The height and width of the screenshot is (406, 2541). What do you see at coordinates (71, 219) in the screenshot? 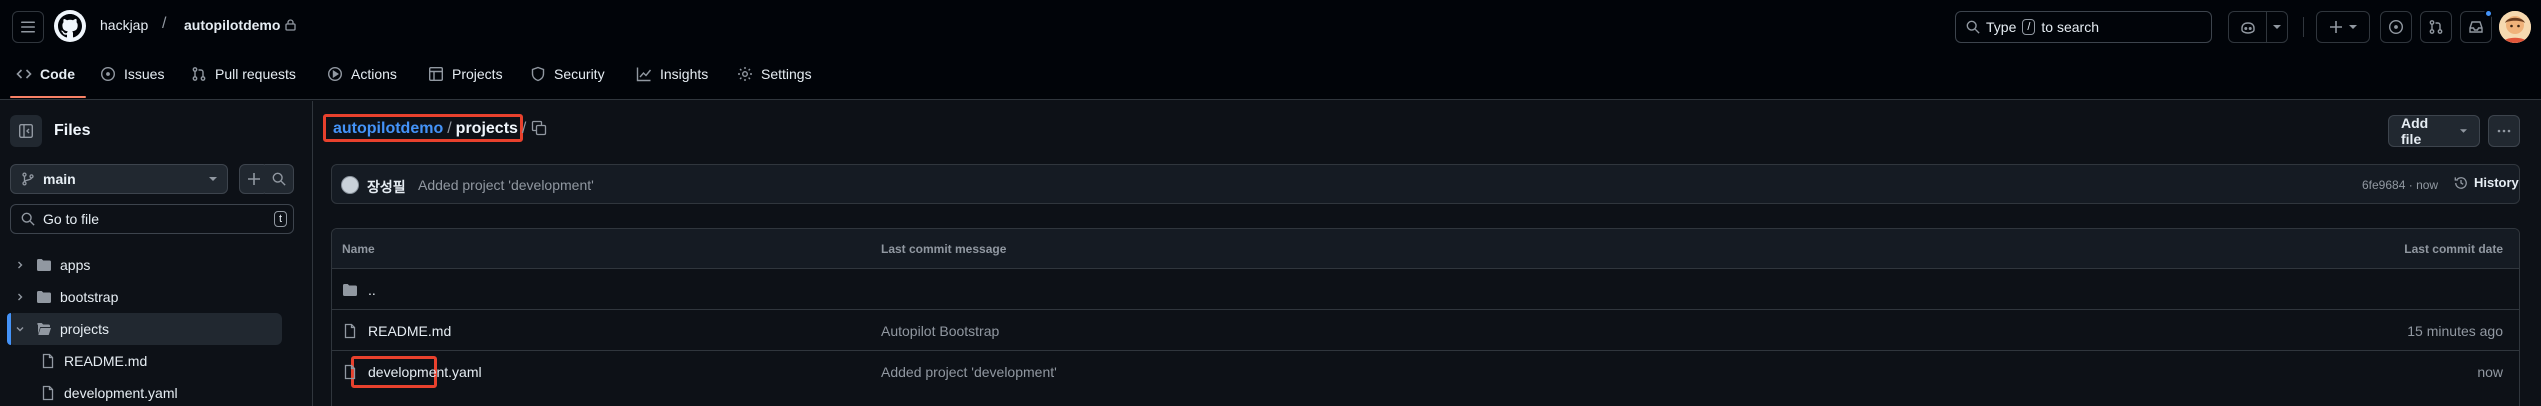
I see `go-to-file-placeholder: Go to file` at bounding box center [71, 219].